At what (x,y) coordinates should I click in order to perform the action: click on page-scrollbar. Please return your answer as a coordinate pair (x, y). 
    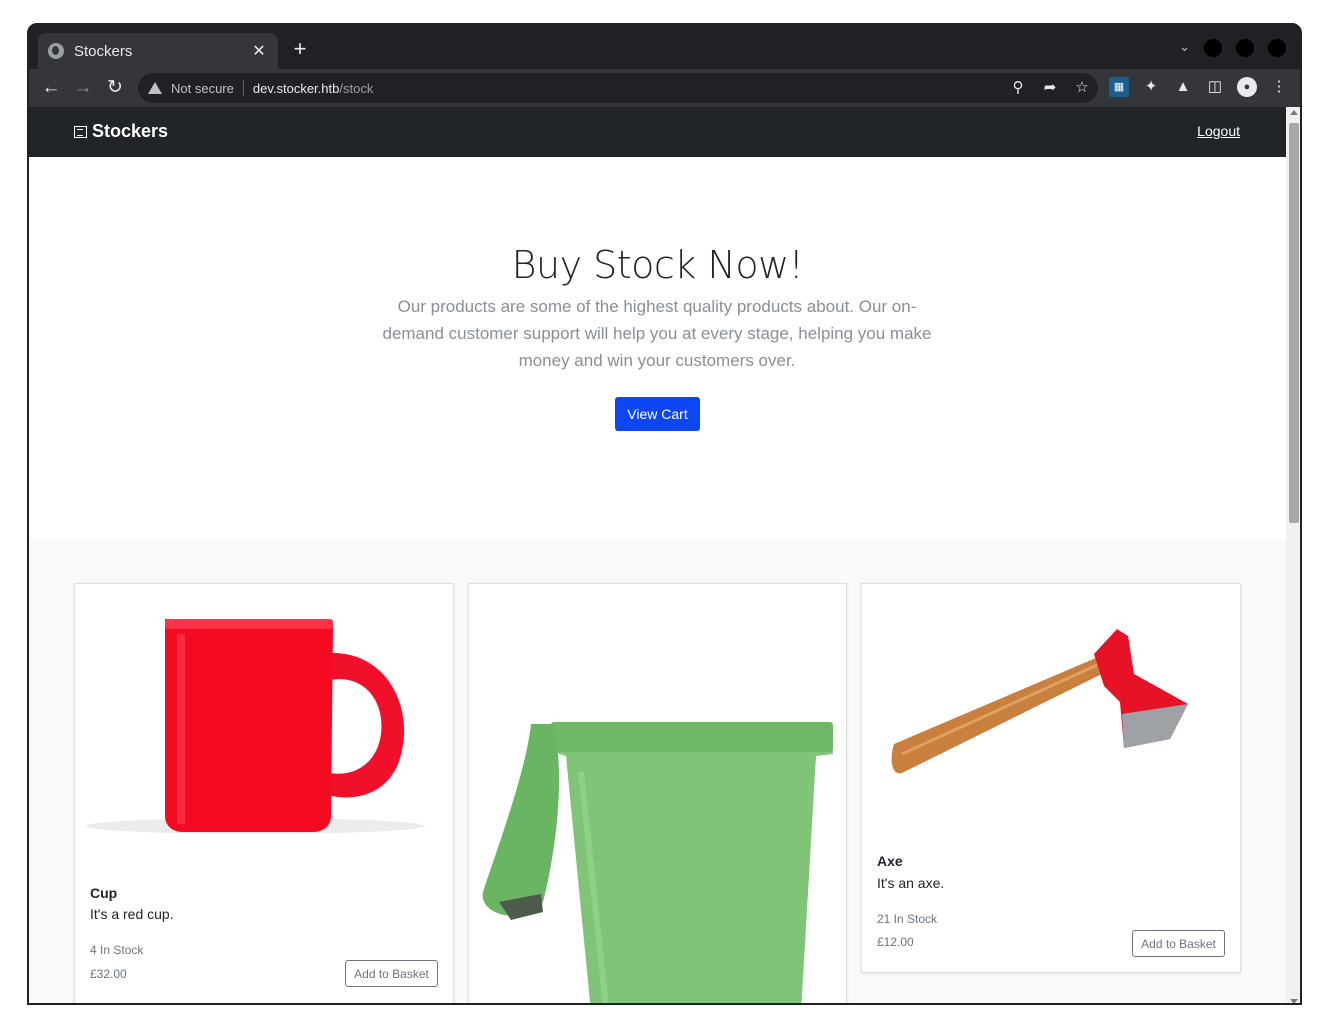
    Looking at the image, I should click on (1293, 555).